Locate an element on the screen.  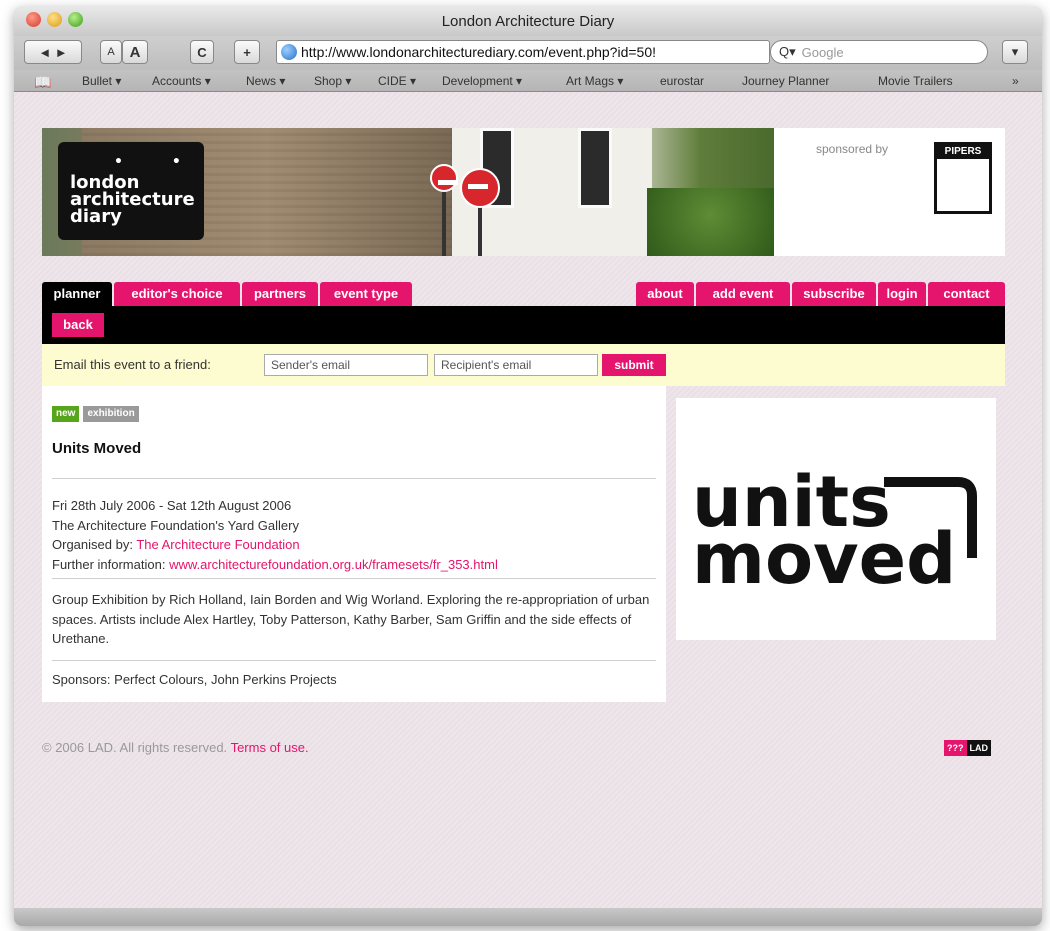
further-info-label: Further information: is located at coordinates (109, 564).